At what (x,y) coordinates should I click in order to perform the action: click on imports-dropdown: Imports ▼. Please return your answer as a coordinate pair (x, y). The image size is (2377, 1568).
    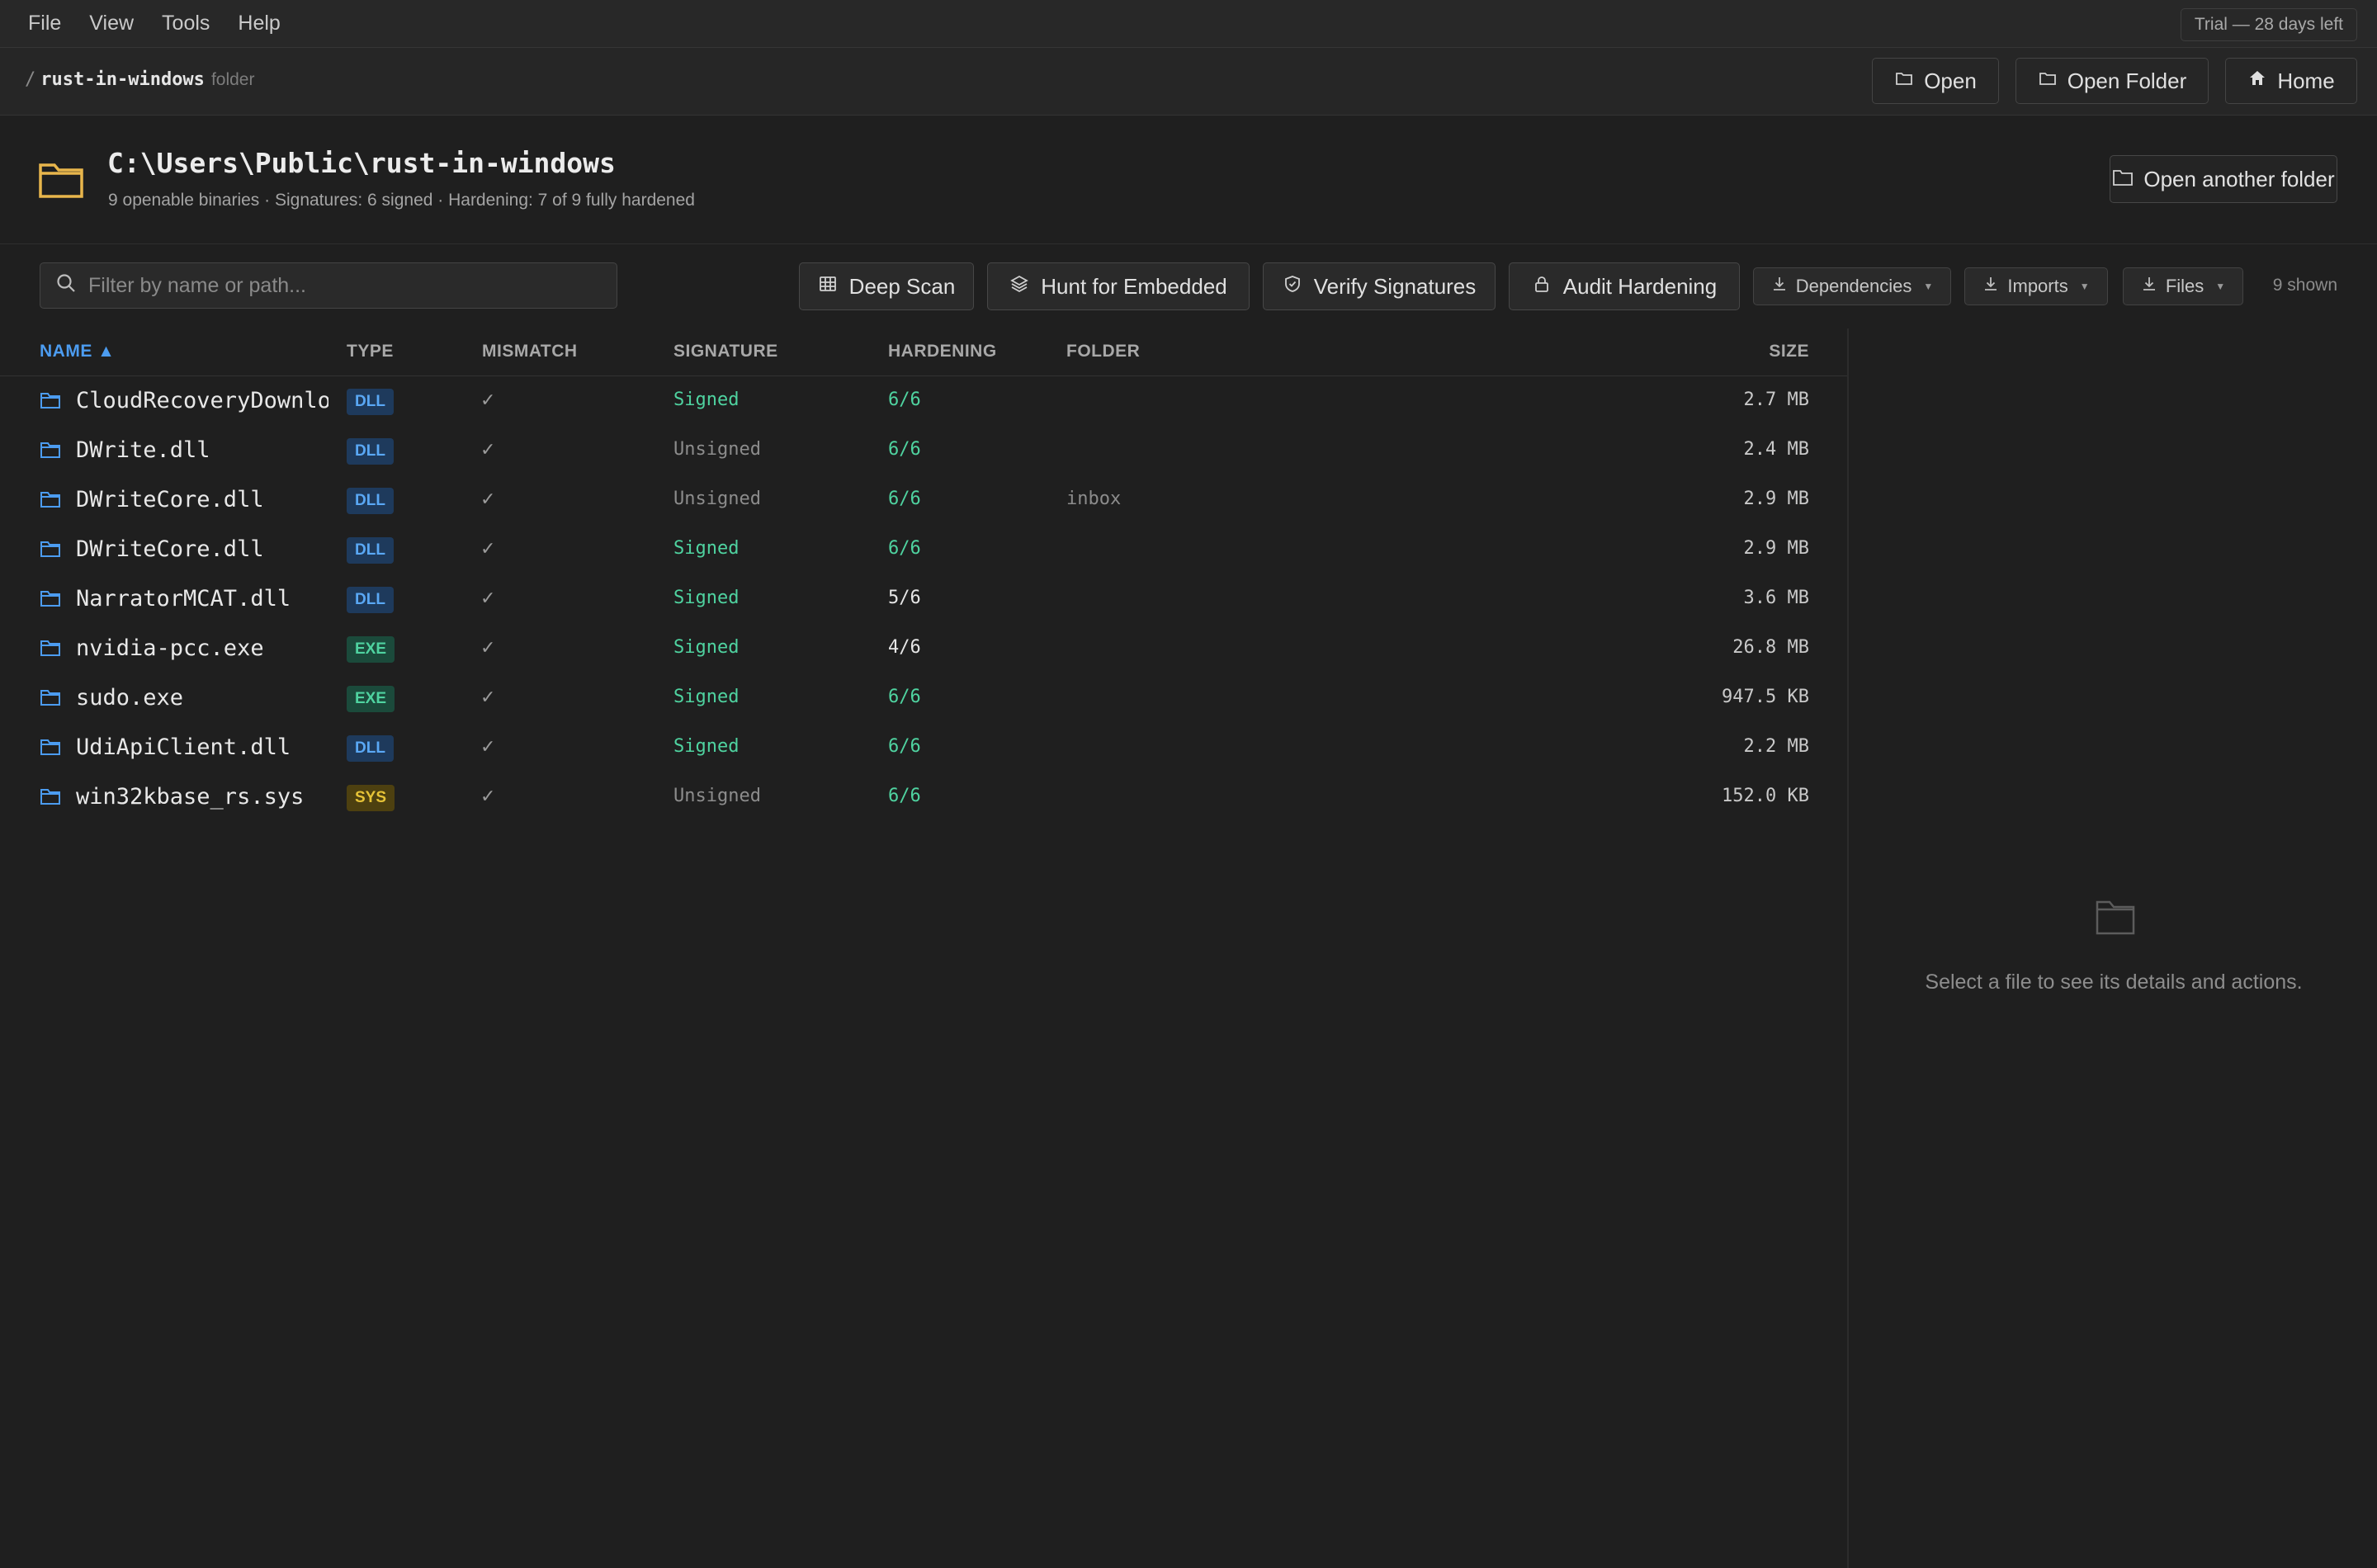
    Looking at the image, I should click on (2036, 286).